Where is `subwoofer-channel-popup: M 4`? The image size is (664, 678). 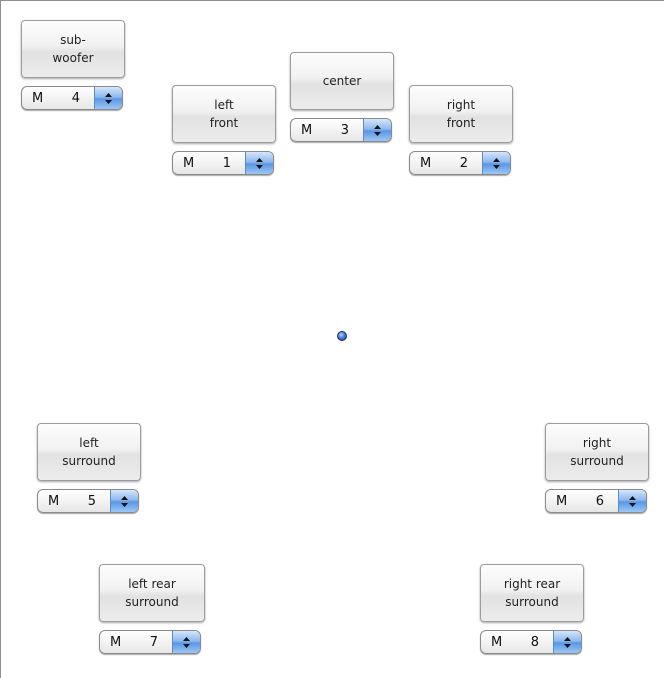 subwoofer-channel-popup: M 4 is located at coordinates (72, 98).